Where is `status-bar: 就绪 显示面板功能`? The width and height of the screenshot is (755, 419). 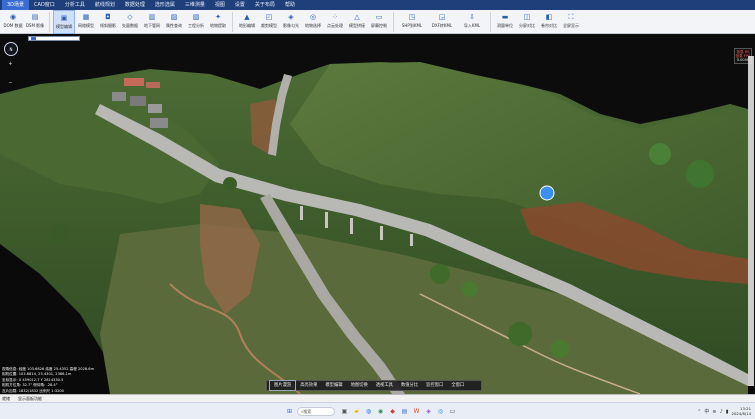
status-bar: 就绪 显示面板功能 is located at coordinates (377, 398).